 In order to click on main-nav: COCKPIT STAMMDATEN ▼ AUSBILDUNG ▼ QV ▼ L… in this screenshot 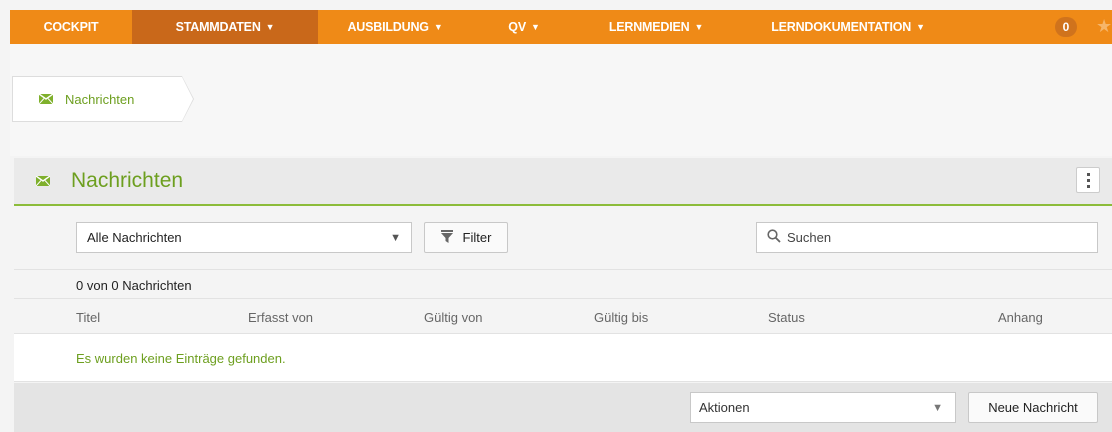, I will do `click(561, 27)`.